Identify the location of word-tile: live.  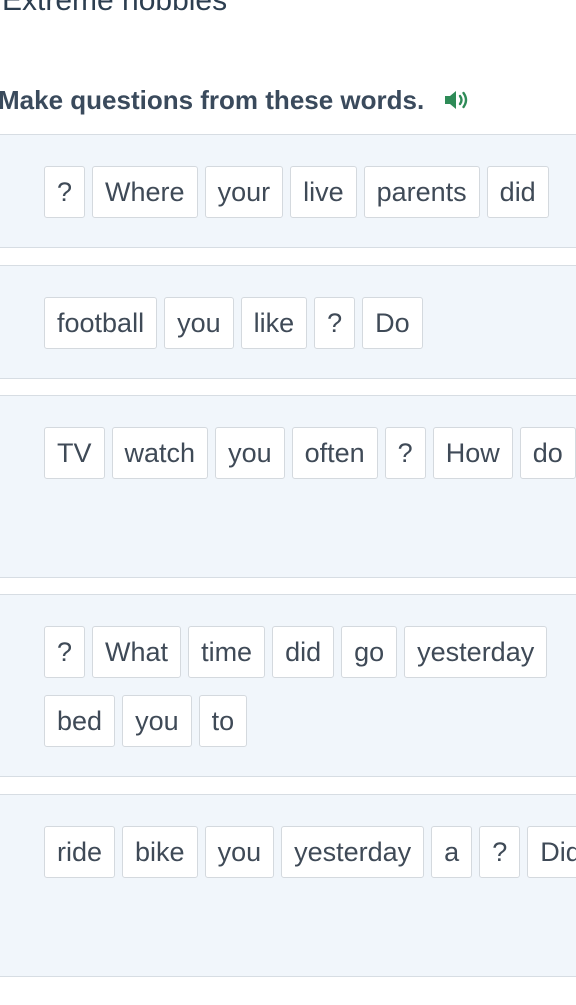
(323, 192).